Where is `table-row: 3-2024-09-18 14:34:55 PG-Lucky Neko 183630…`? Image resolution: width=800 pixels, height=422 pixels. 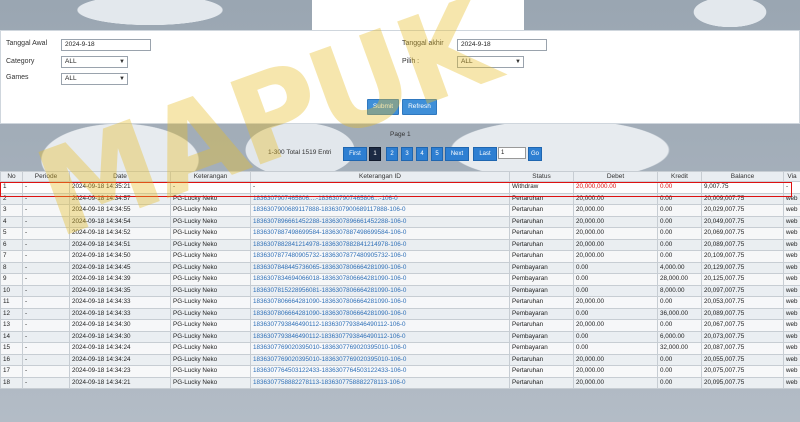 table-row: 3-2024-09-18 14:34:55 PG-Lucky Neko 183630… is located at coordinates (400, 210).